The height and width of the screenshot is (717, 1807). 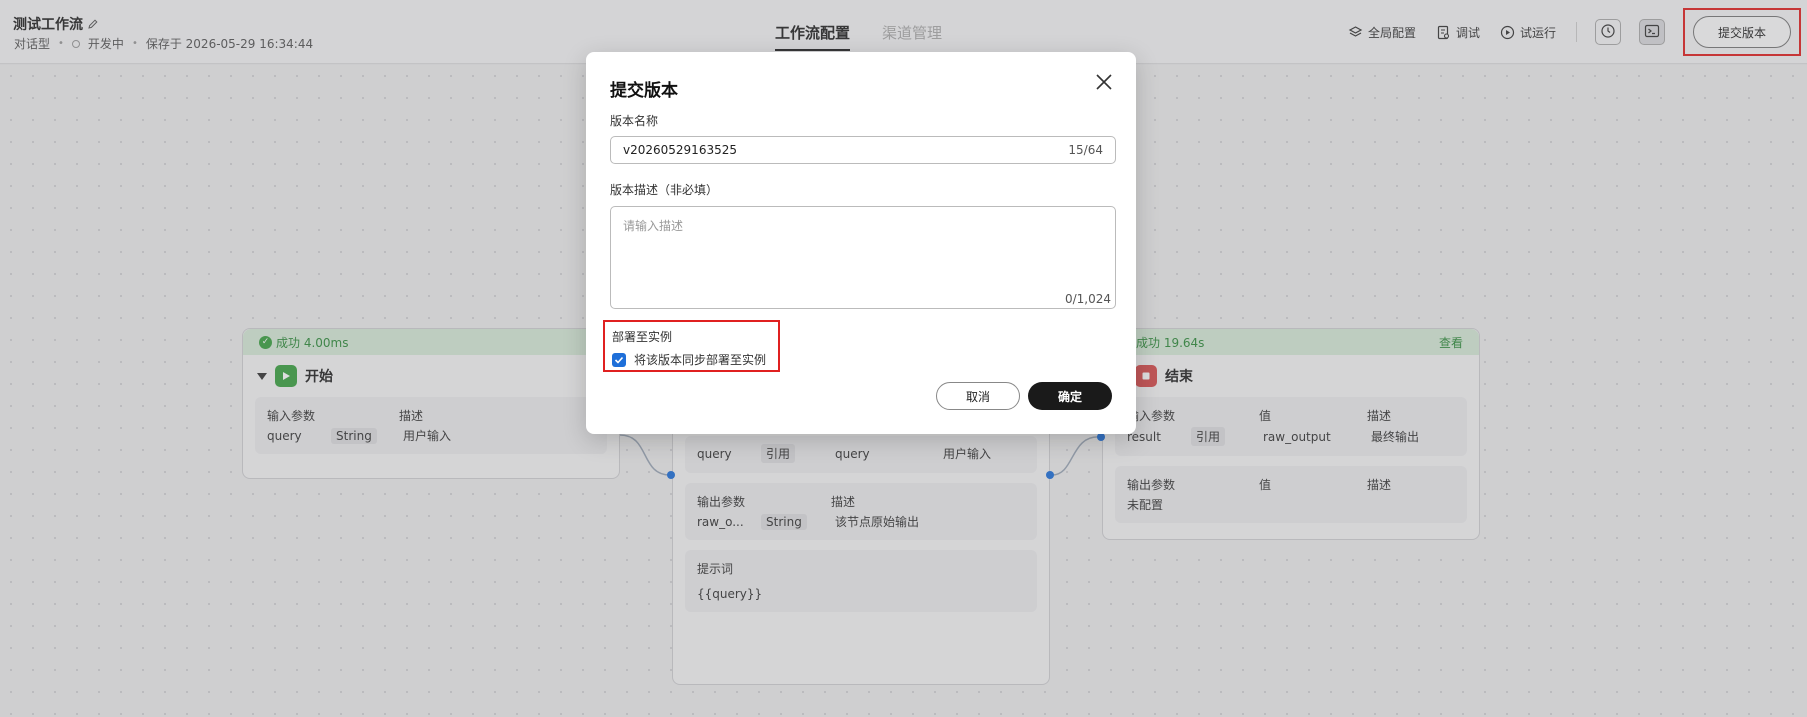 What do you see at coordinates (1085, 150) in the screenshot?
I see `char-counter: 15/64` at bounding box center [1085, 150].